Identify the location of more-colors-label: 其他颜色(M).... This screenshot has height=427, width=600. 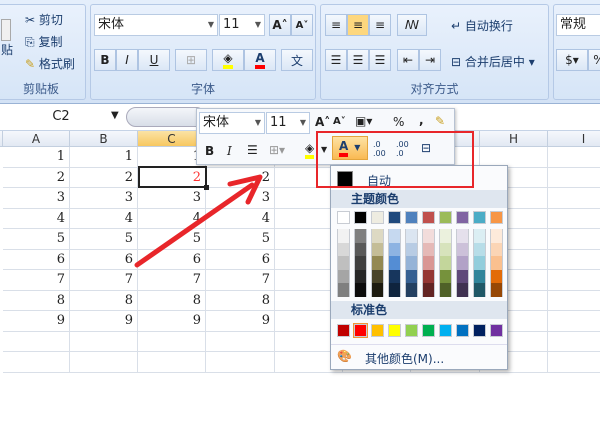
(405, 359).